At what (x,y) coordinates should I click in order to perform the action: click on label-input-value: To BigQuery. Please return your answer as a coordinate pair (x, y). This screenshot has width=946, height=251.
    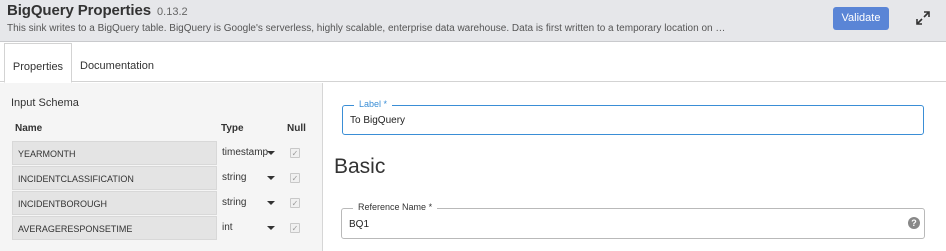
    Looking at the image, I should click on (378, 120).